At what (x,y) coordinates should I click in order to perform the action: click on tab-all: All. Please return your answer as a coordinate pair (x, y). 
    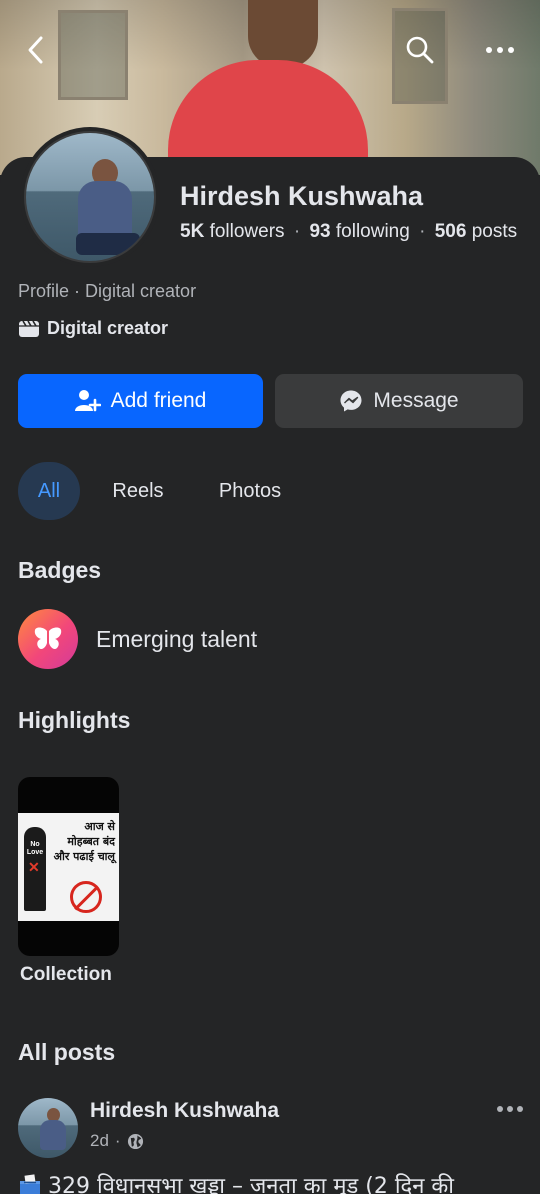
    Looking at the image, I should click on (49, 491).